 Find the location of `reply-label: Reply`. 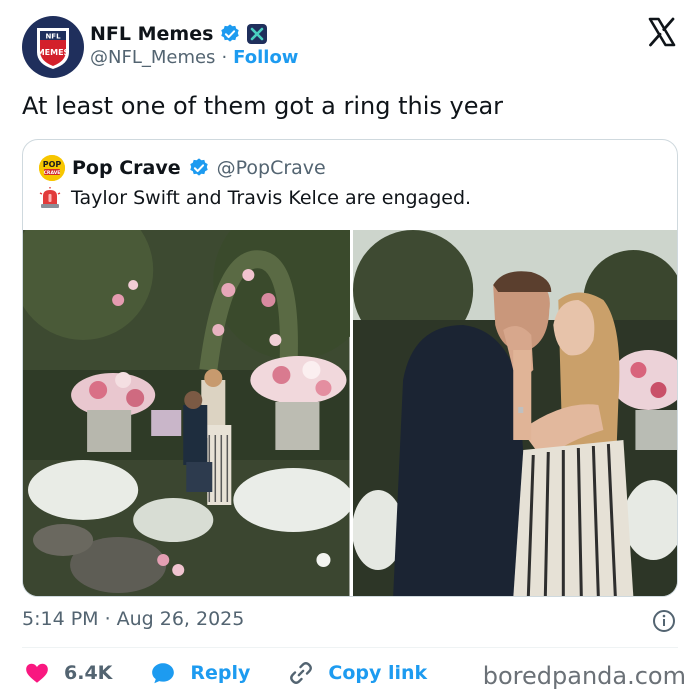

reply-label: Reply is located at coordinates (220, 673).